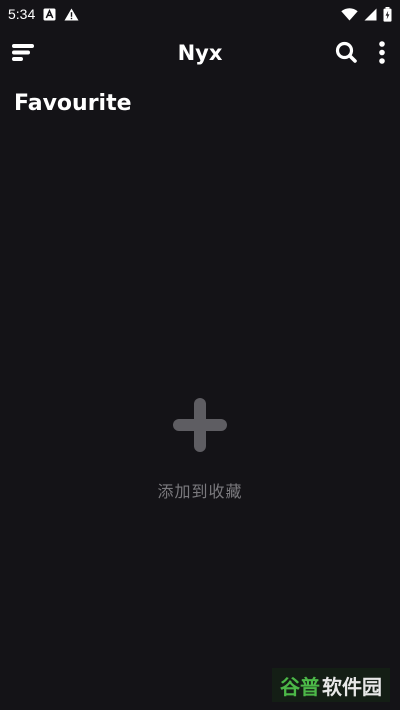  What do you see at coordinates (22, 14) in the screenshot?
I see `status-time: 5:34` at bounding box center [22, 14].